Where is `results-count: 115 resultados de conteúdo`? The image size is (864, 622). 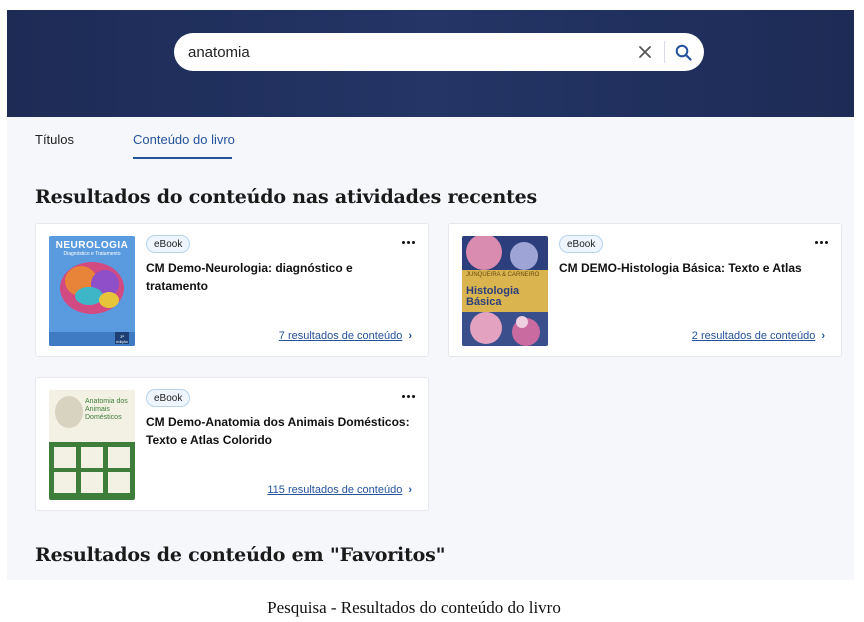 results-count: 115 resultados de conteúdo is located at coordinates (335, 490).